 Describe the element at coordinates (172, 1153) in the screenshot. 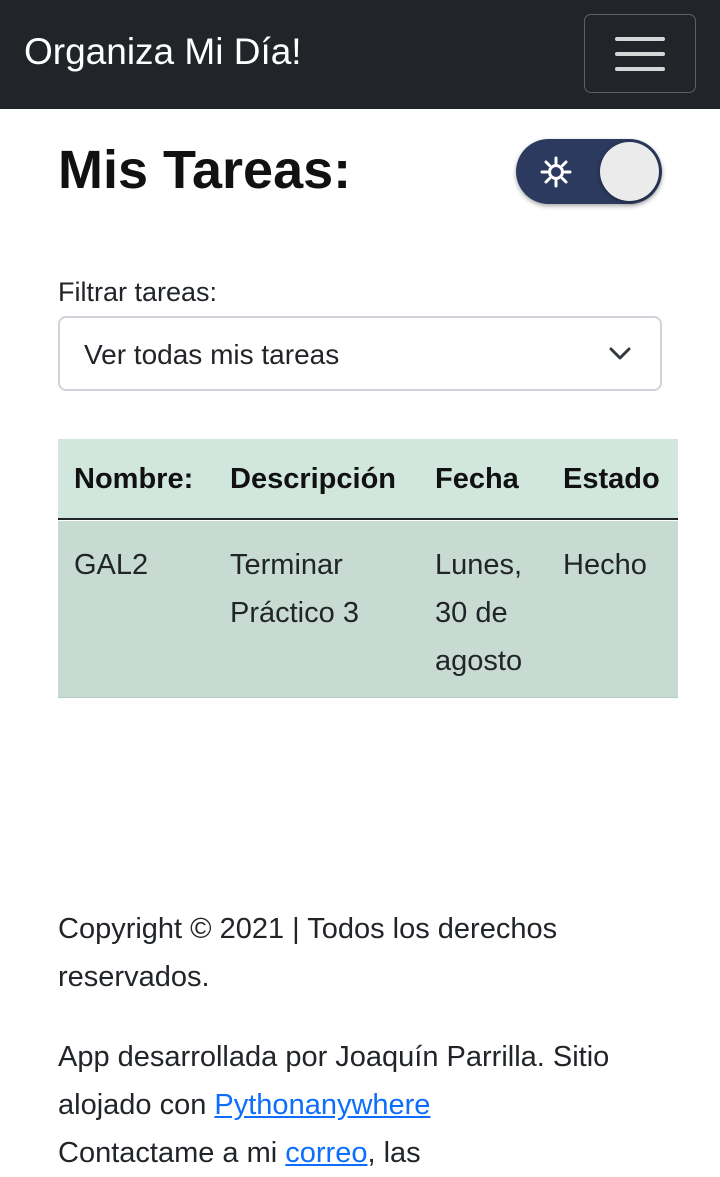

I see `footer-contact-prefix: Contactame a mi` at that location.